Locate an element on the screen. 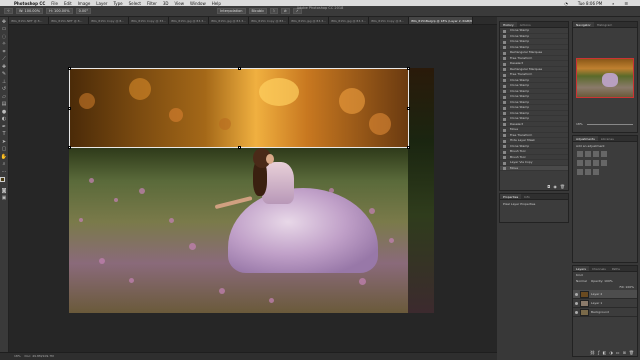 Image resolution: width=640 pixels, height=360 pixels. eraser-icon: ▱ is located at coordinates (4, 97).